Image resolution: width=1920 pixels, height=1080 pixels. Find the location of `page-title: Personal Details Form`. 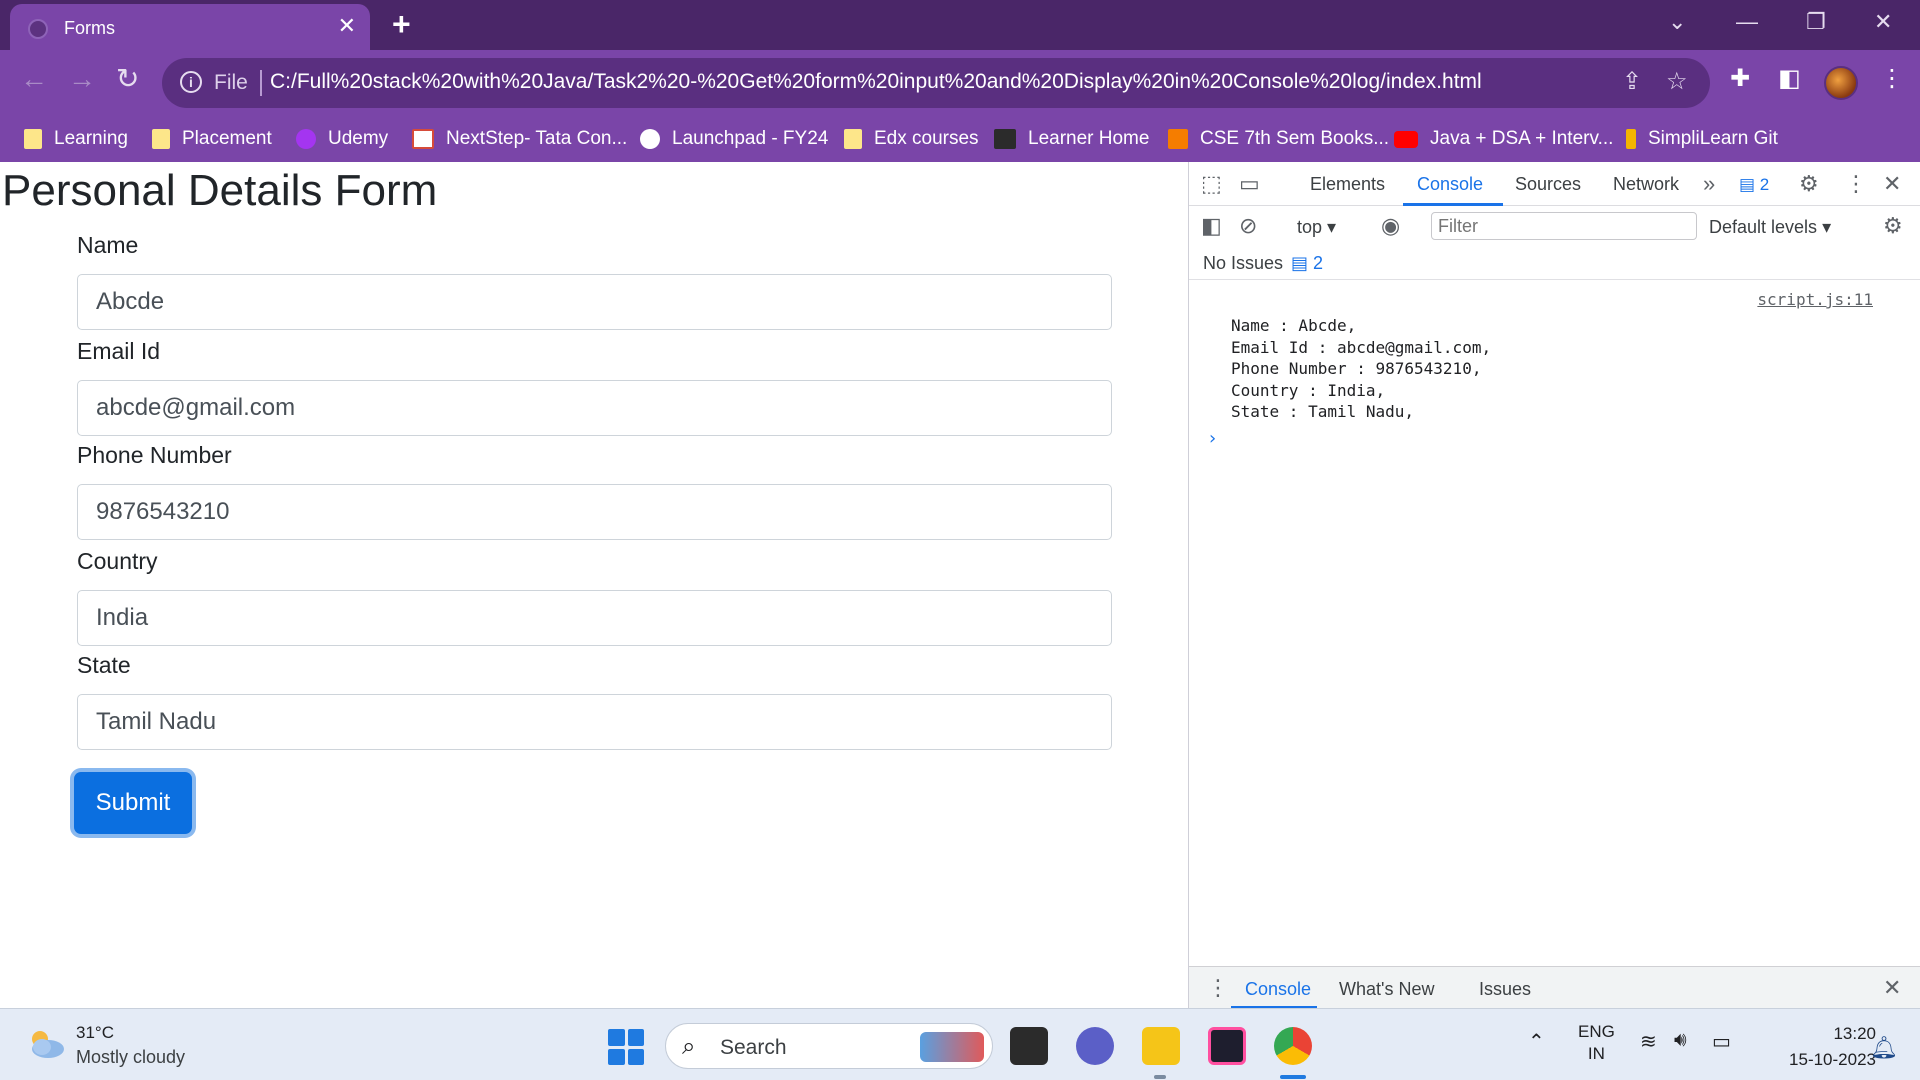

page-title: Personal Details Form is located at coordinates (220, 190).